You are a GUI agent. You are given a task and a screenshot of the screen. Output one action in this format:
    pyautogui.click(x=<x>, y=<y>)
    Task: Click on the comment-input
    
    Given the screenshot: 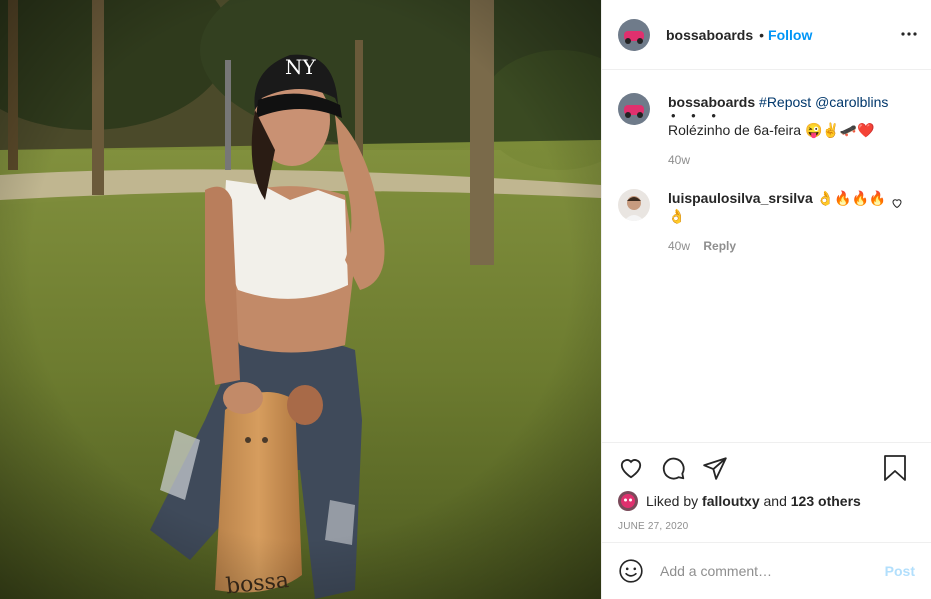 What is the action you would take?
    pyautogui.click(x=772, y=571)
    